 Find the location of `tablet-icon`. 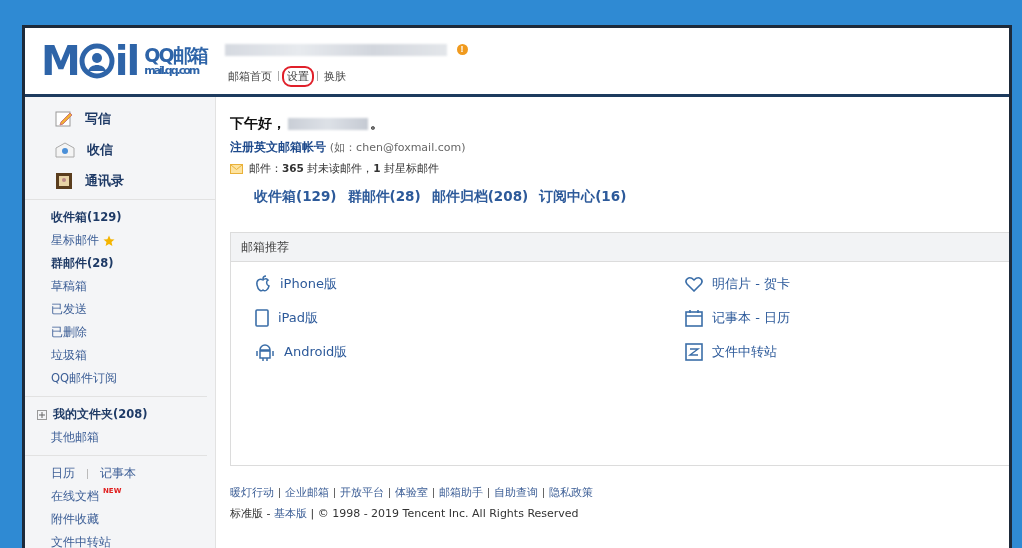

tablet-icon is located at coordinates (262, 318).